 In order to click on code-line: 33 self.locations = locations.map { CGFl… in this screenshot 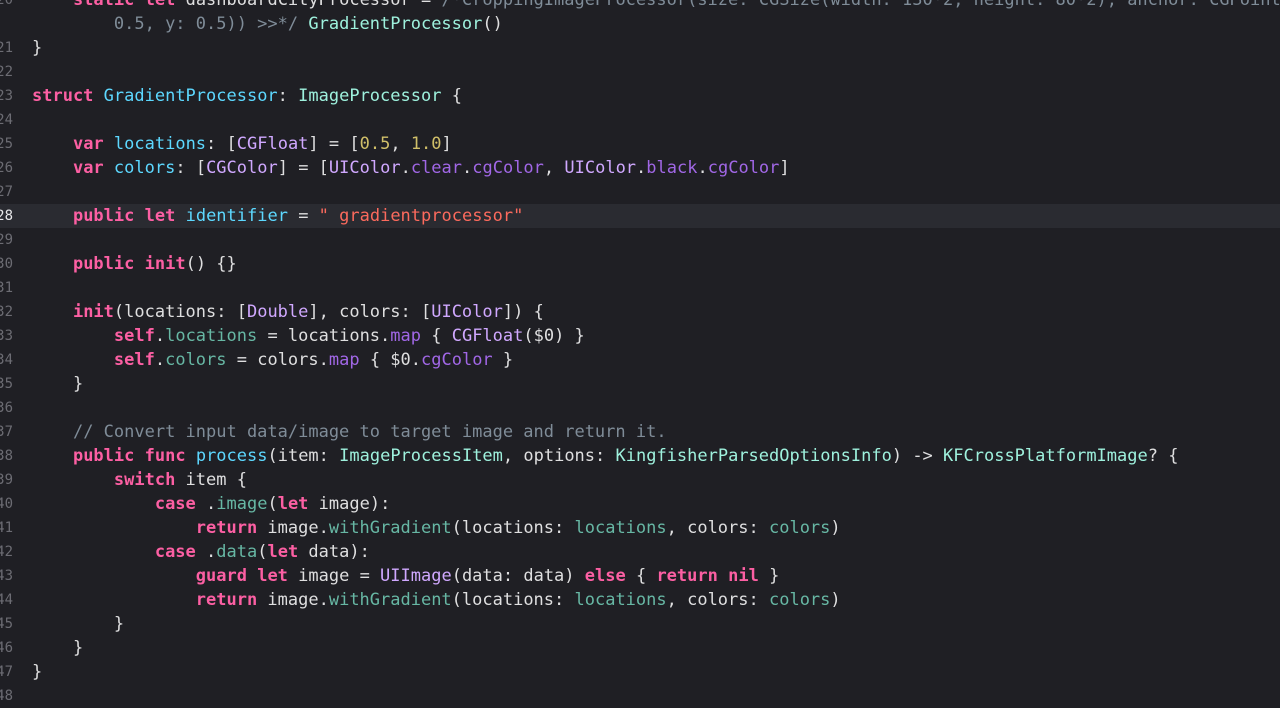, I will do `click(640, 336)`.